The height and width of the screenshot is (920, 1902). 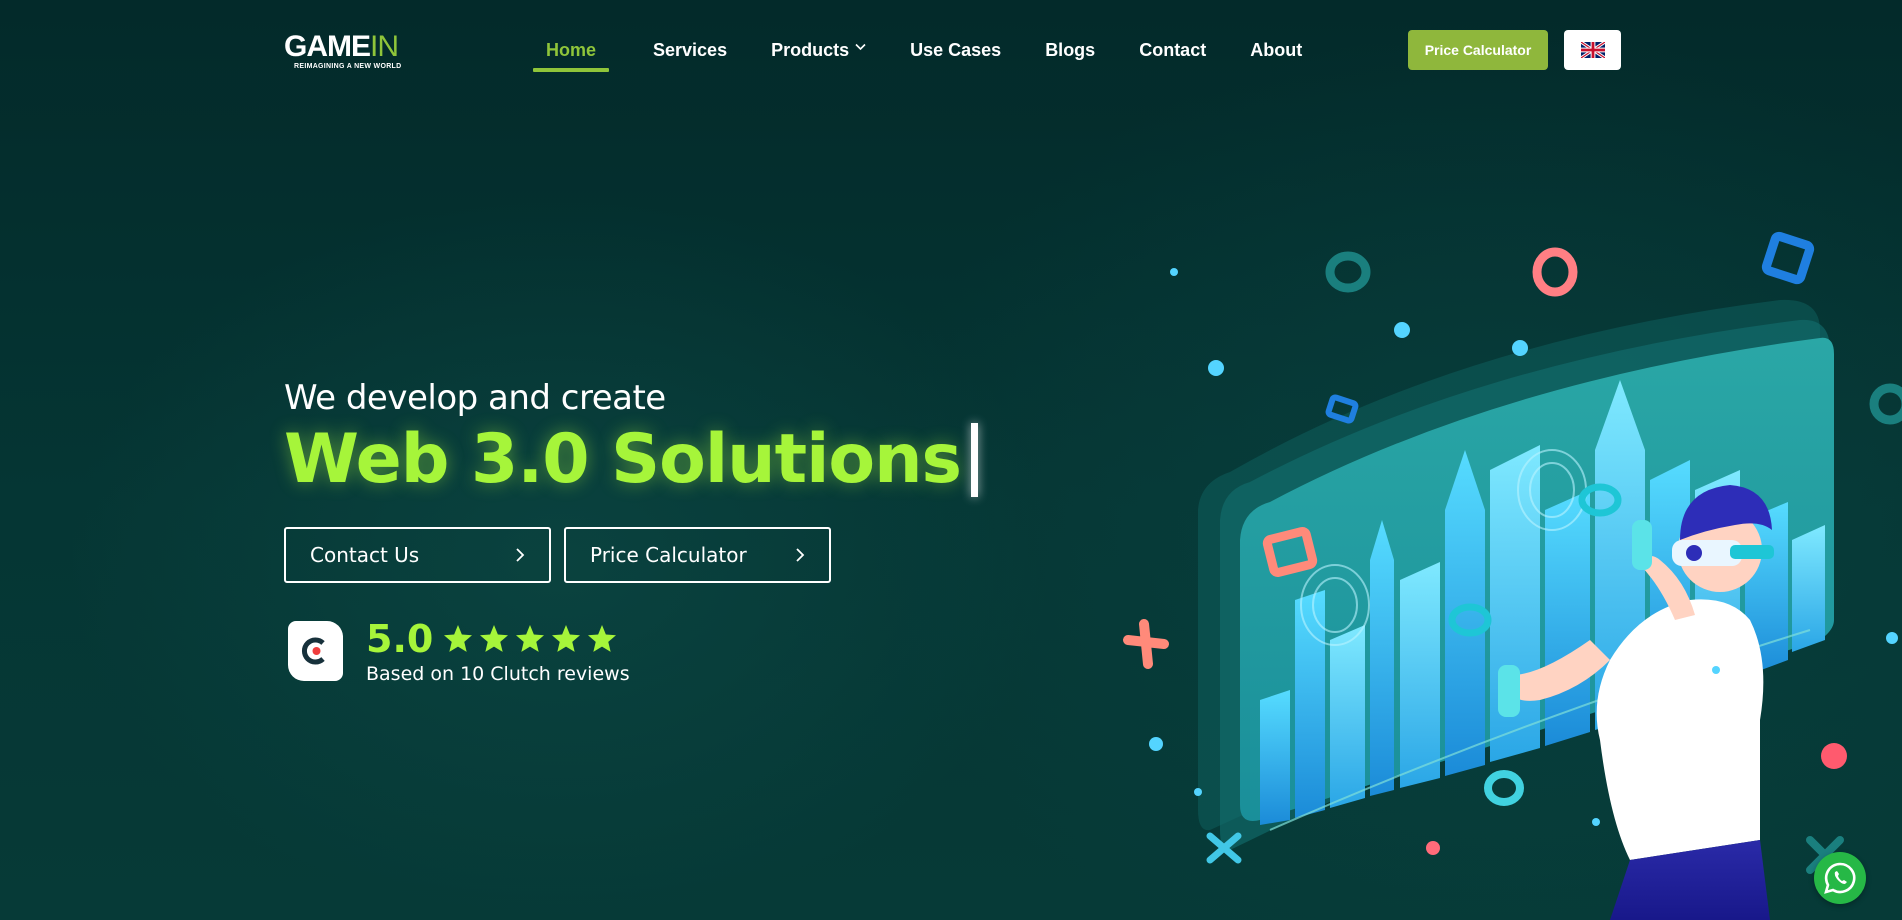 What do you see at coordinates (400, 639) in the screenshot?
I see `clutch-score: 5.0` at bounding box center [400, 639].